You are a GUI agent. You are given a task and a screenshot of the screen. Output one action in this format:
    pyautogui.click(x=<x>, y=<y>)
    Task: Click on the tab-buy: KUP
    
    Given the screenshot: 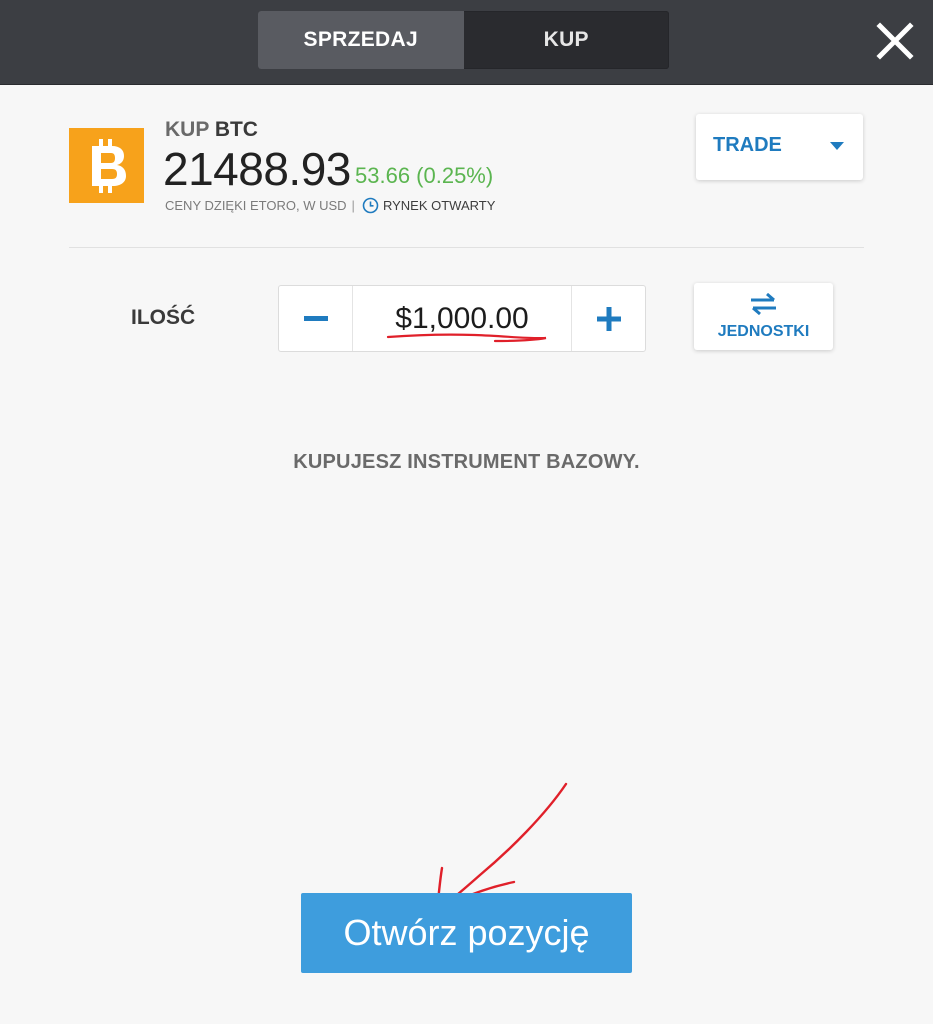 What is the action you would take?
    pyautogui.click(x=567, y=40)
    